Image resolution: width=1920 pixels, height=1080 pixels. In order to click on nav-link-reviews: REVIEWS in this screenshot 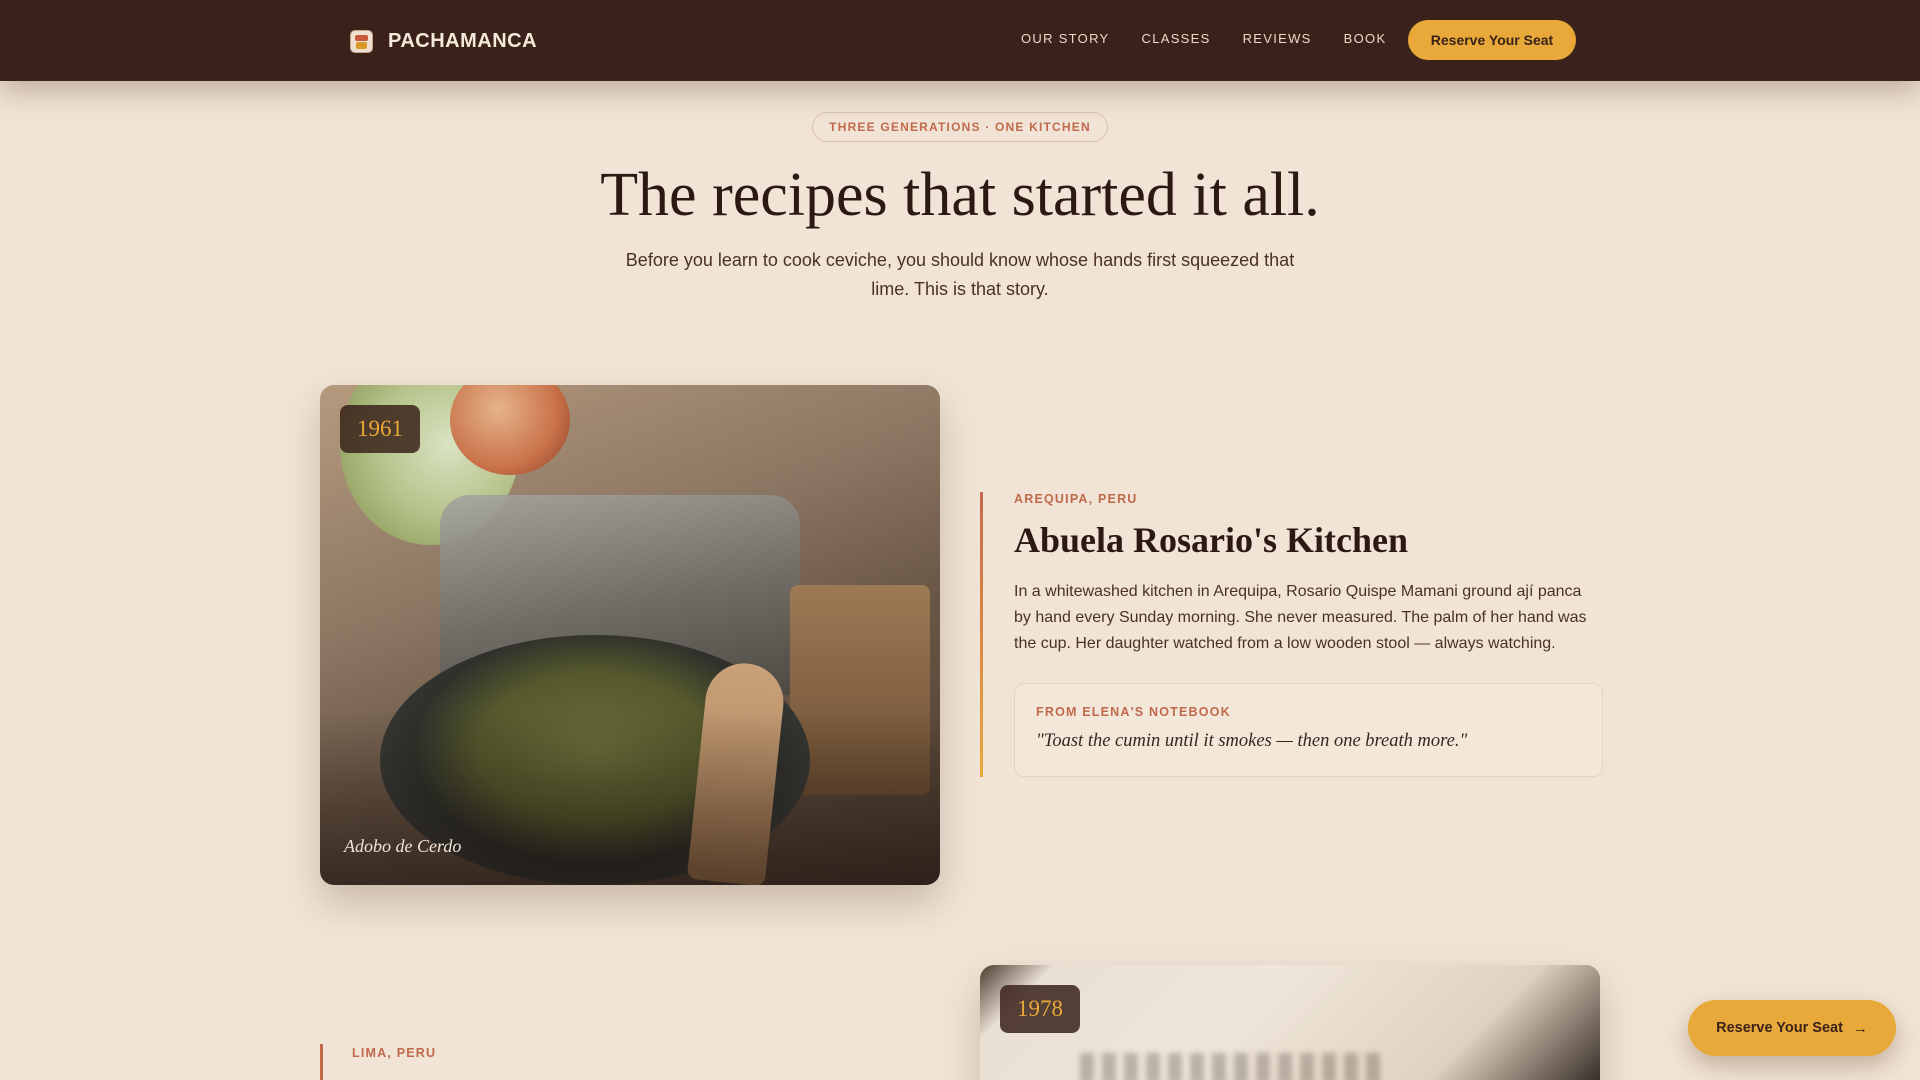, I will do `click(1277, 38)`.